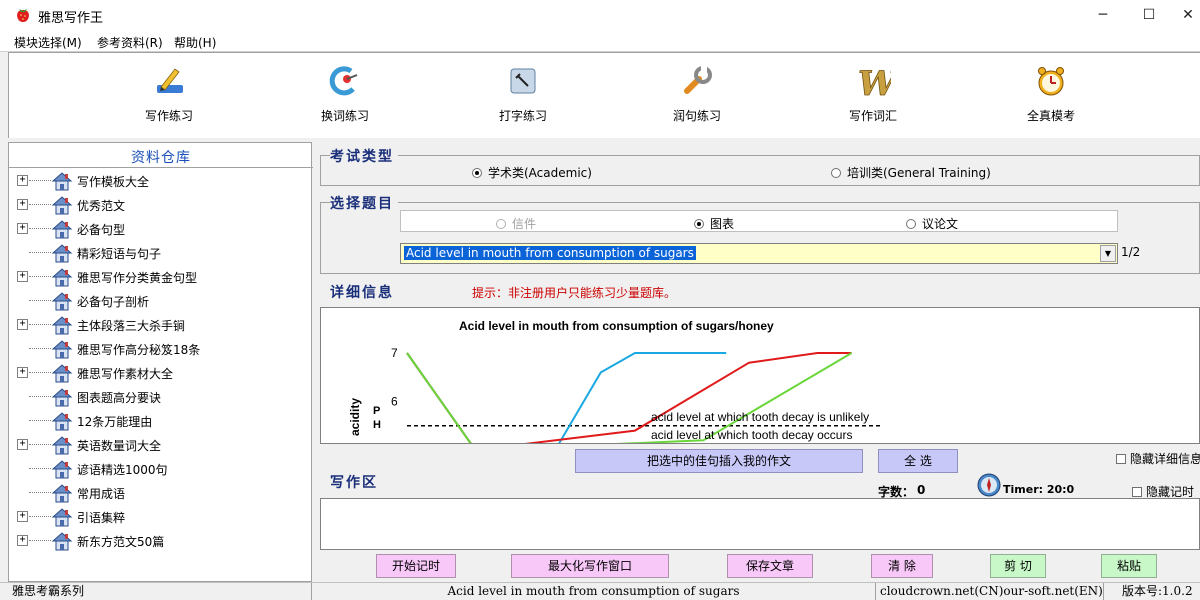 The width and height of the screenshot is (1200, 600). Describe the element at coordinates (532, 172) in the screenshot. I see `radio-academic: 学术类(Academic)` at that location.